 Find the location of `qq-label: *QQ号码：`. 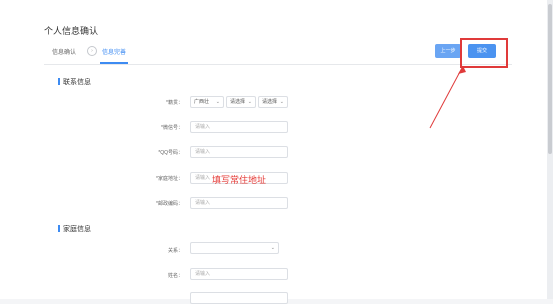

qq-label: *QQ号码： is located at coordinates (170, 153).